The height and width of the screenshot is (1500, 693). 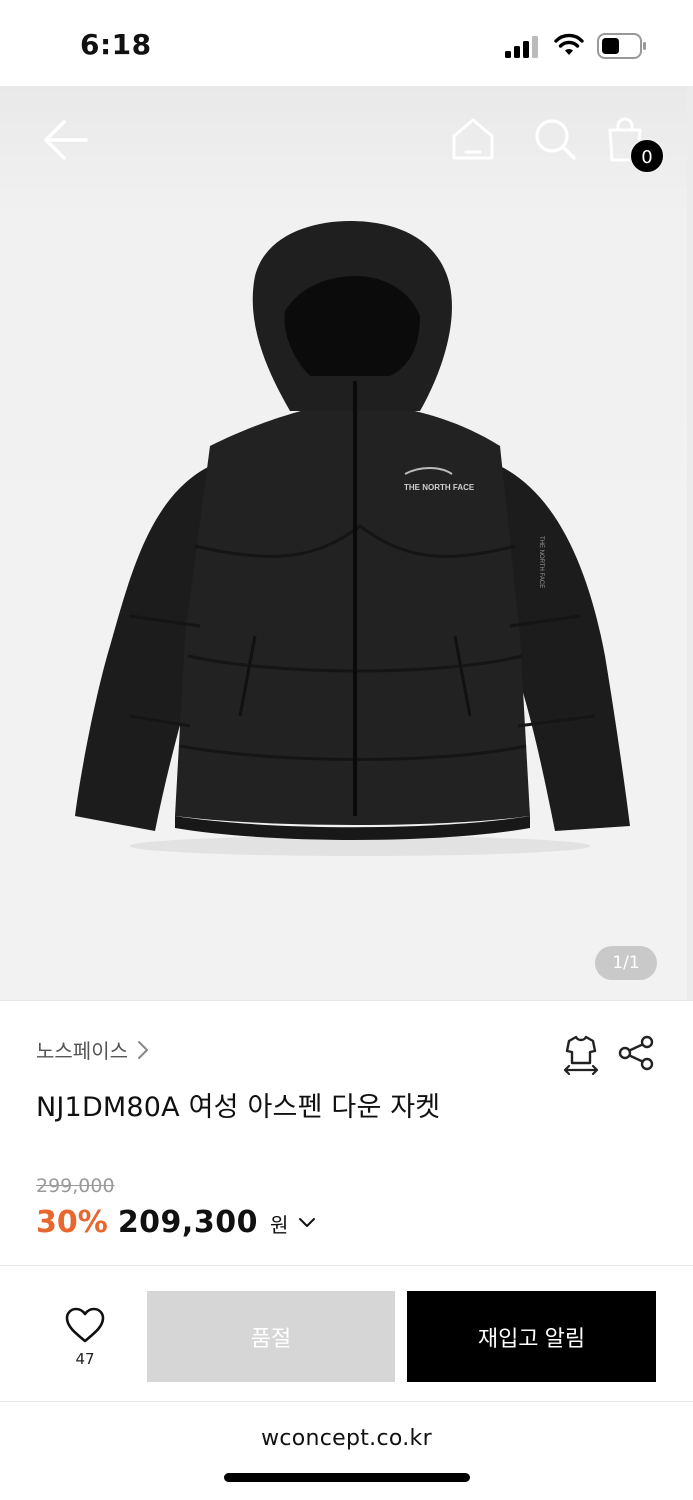 What do you see at coordinates (626, 963) in the screenshot?
I see `image-counter: 1/1` at bounding box center [626, 963].